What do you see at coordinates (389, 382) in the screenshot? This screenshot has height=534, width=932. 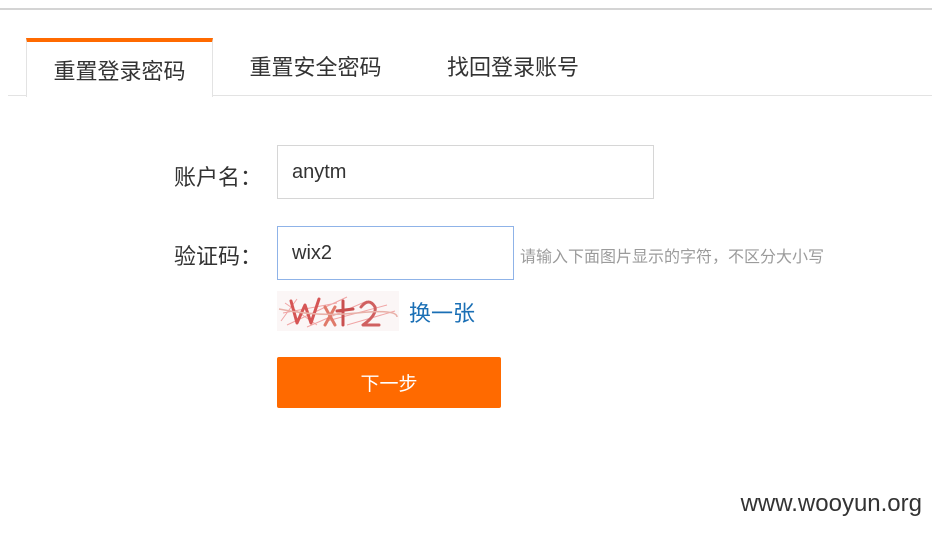 I see `next-step-button: 下一步` at bounding box center [389, 382].